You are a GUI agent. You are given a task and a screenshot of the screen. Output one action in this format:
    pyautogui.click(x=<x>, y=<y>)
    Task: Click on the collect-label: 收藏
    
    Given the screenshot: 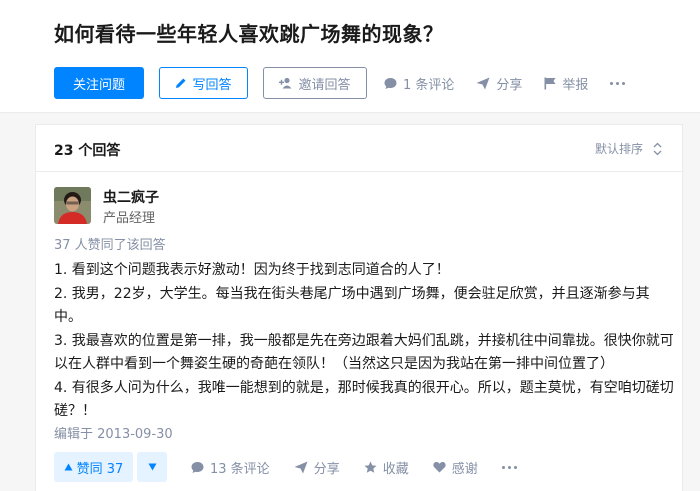 What is the action you would take?
    pyautogui.click(x=395, y=469)
    